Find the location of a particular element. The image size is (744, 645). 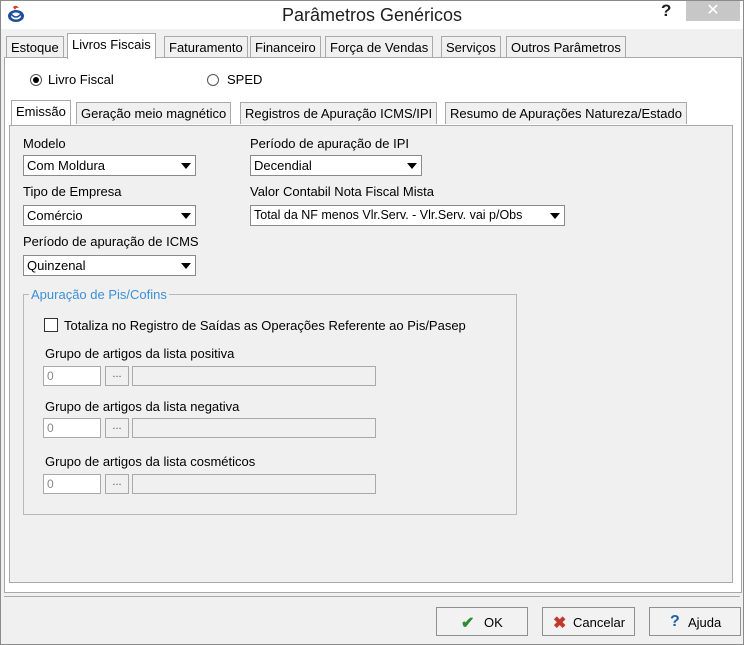

periodo-ipi-label: Período de apuração de IPI is located at coordinates (330, 143).